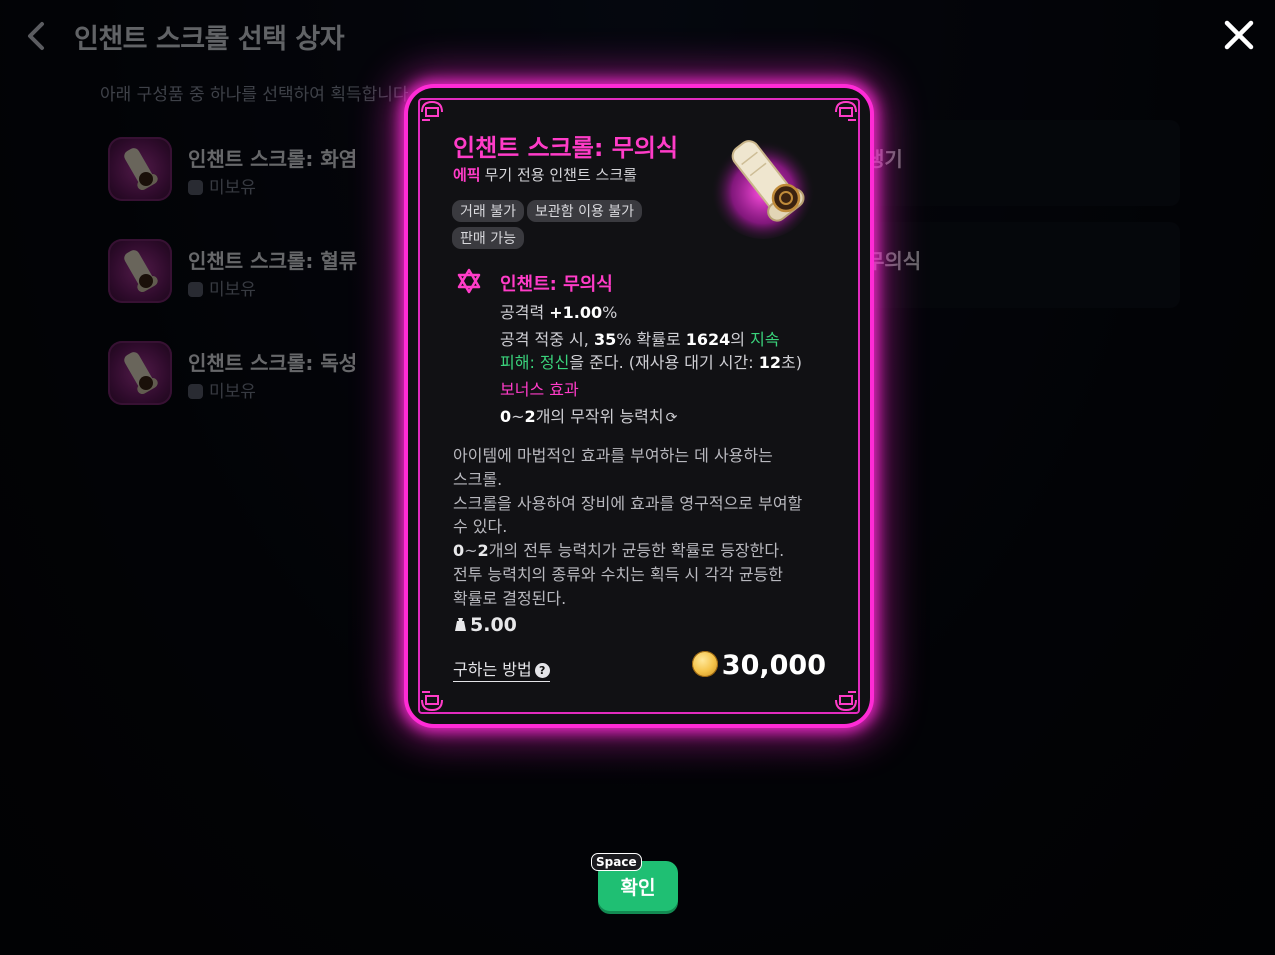 The width and height of the screenshot is (1275, 955). Describe the element at coordinates (209, 39) in the screenshot. I see `page-title: 인챈트 스크롤 선택 상자` at that location.